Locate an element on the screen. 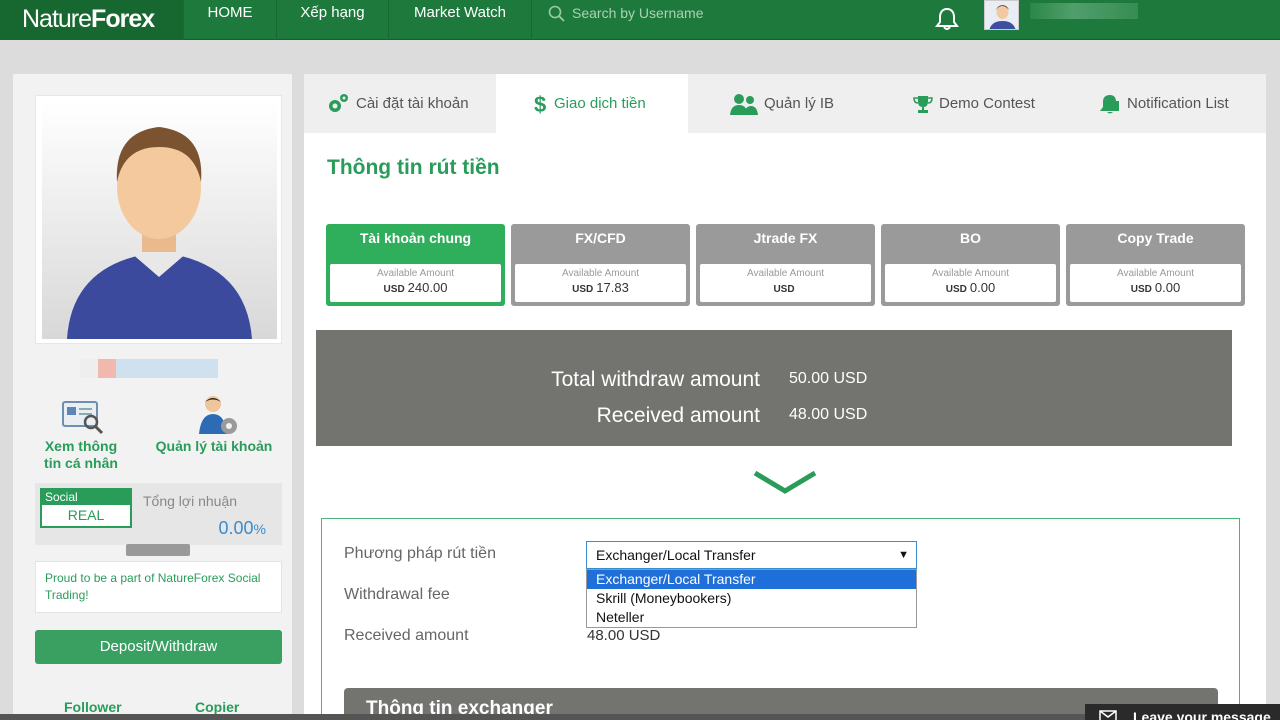  users-icon is located at coordinates (744, 105).